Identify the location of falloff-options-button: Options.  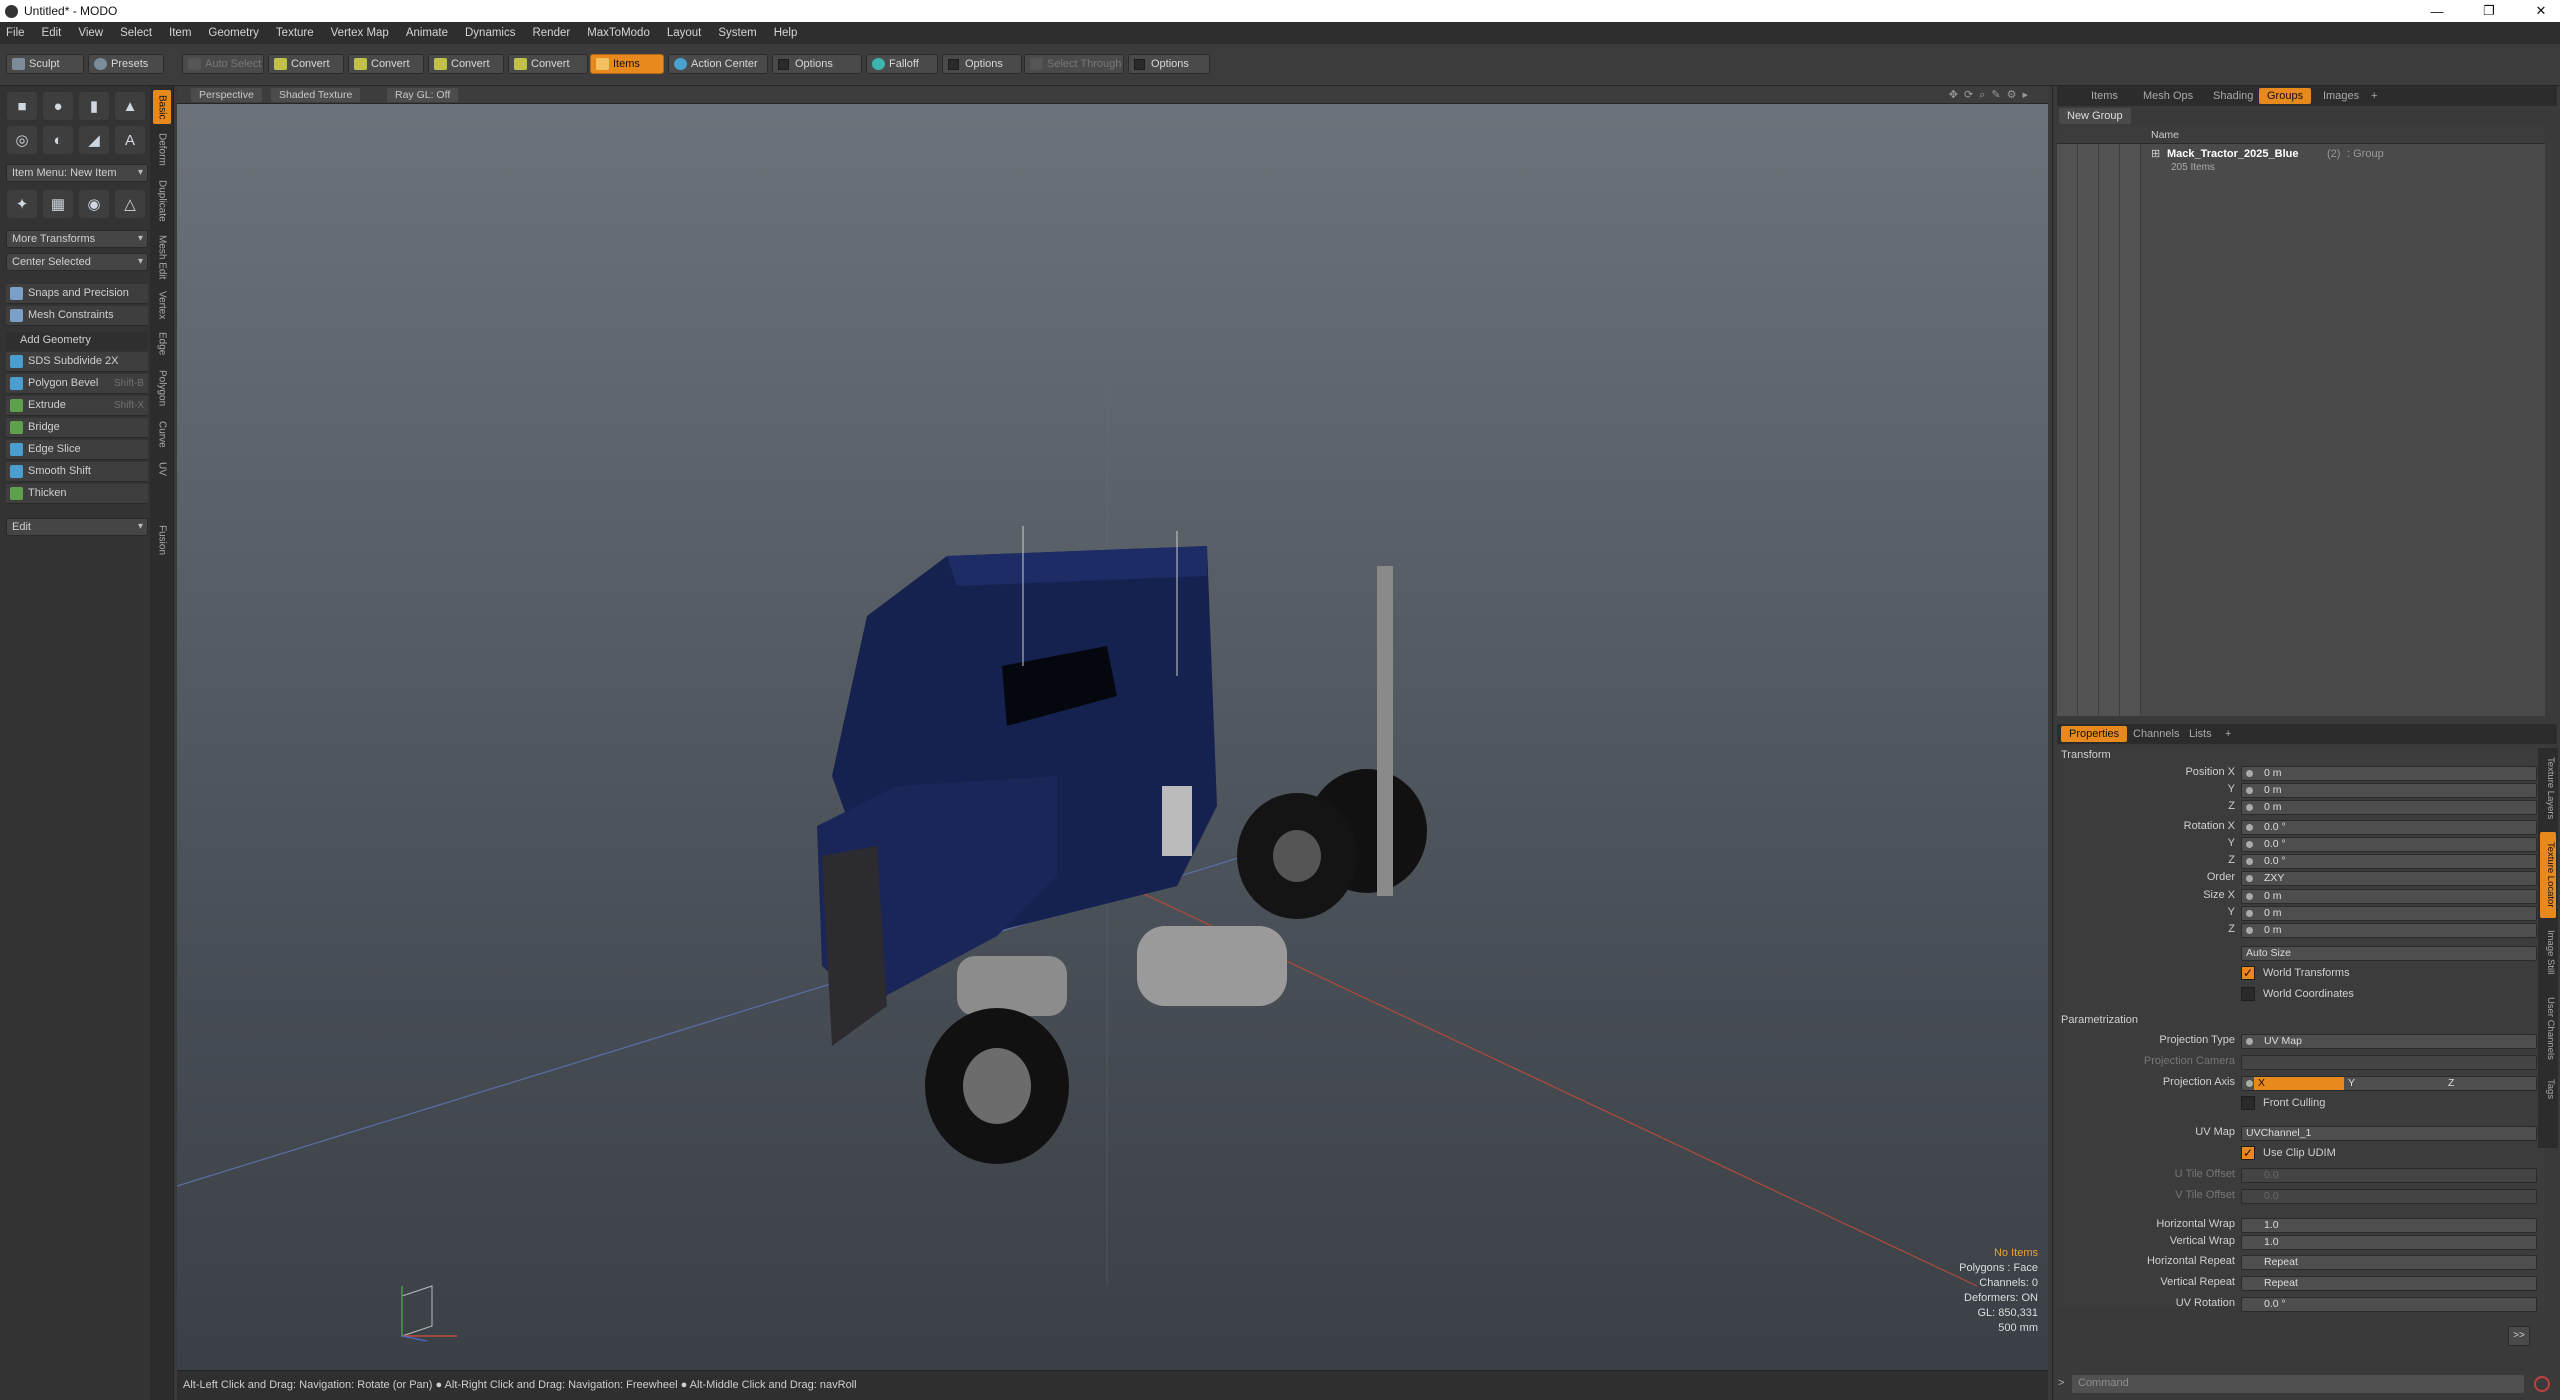
(982, 64).